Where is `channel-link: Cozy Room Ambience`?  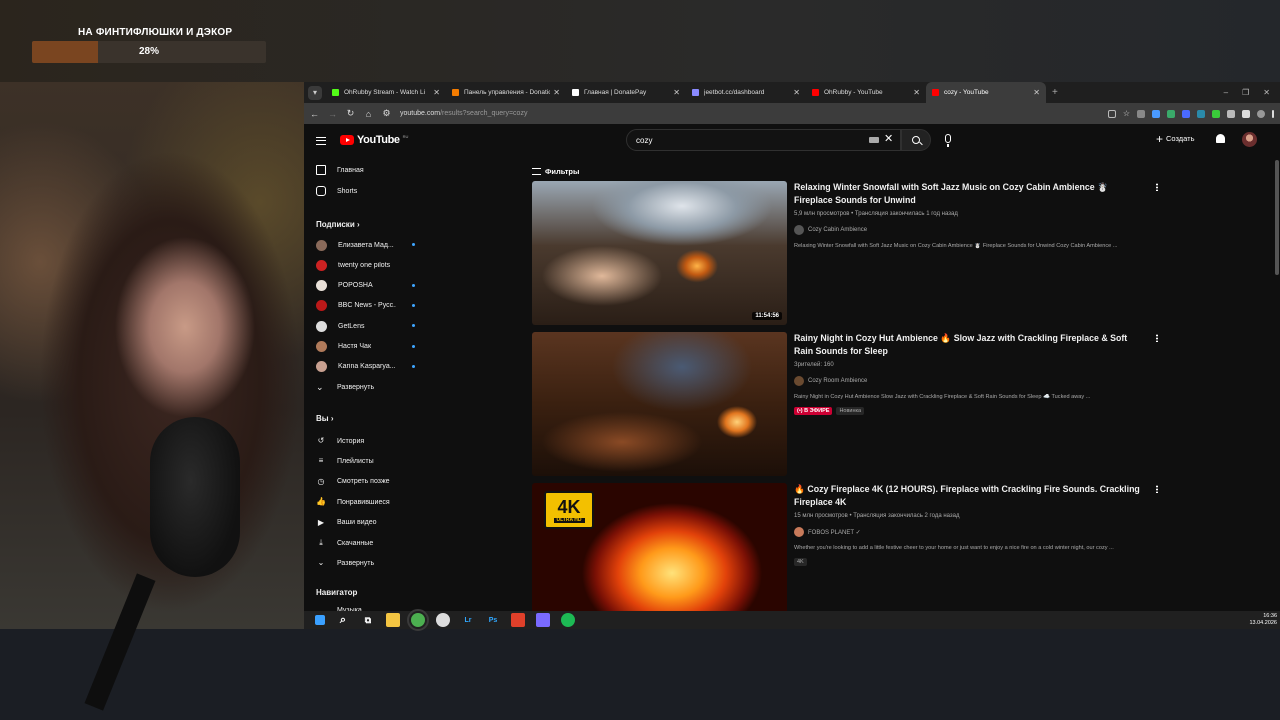
channel-link: Cozy Room Ambience is located at coordinates (969, 381).